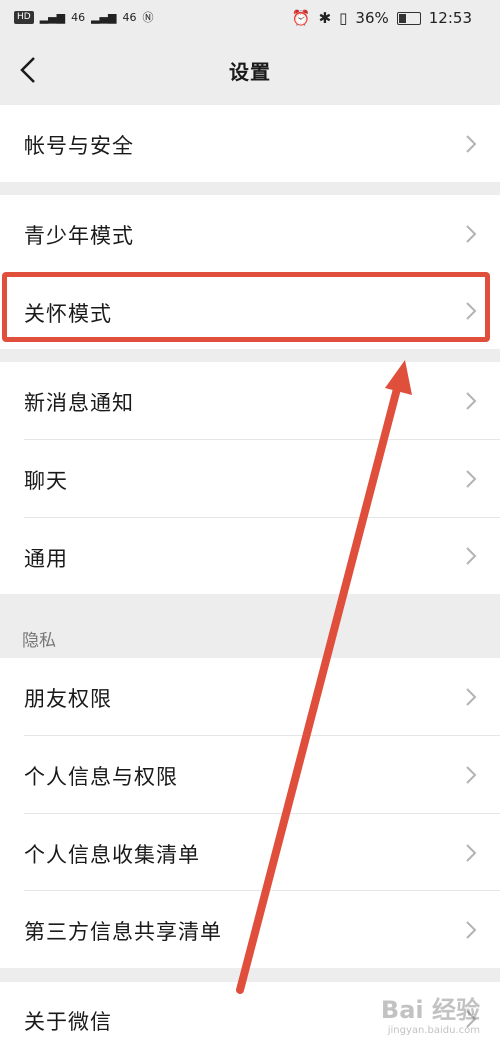 This screenshot has height=1039, width=500. I want to click on watermark-brand: Bai 经验, so click(430, 1010).